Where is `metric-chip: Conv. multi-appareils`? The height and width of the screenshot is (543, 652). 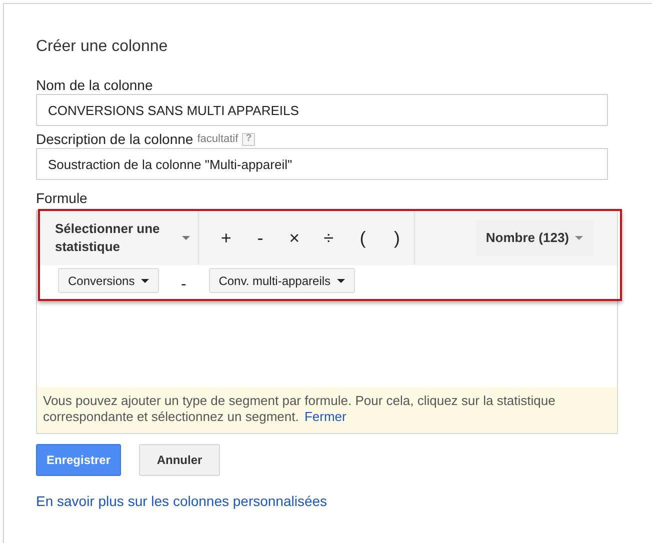
metric-chip: Conv. multi-appareils is located at coordinates (281, 280).